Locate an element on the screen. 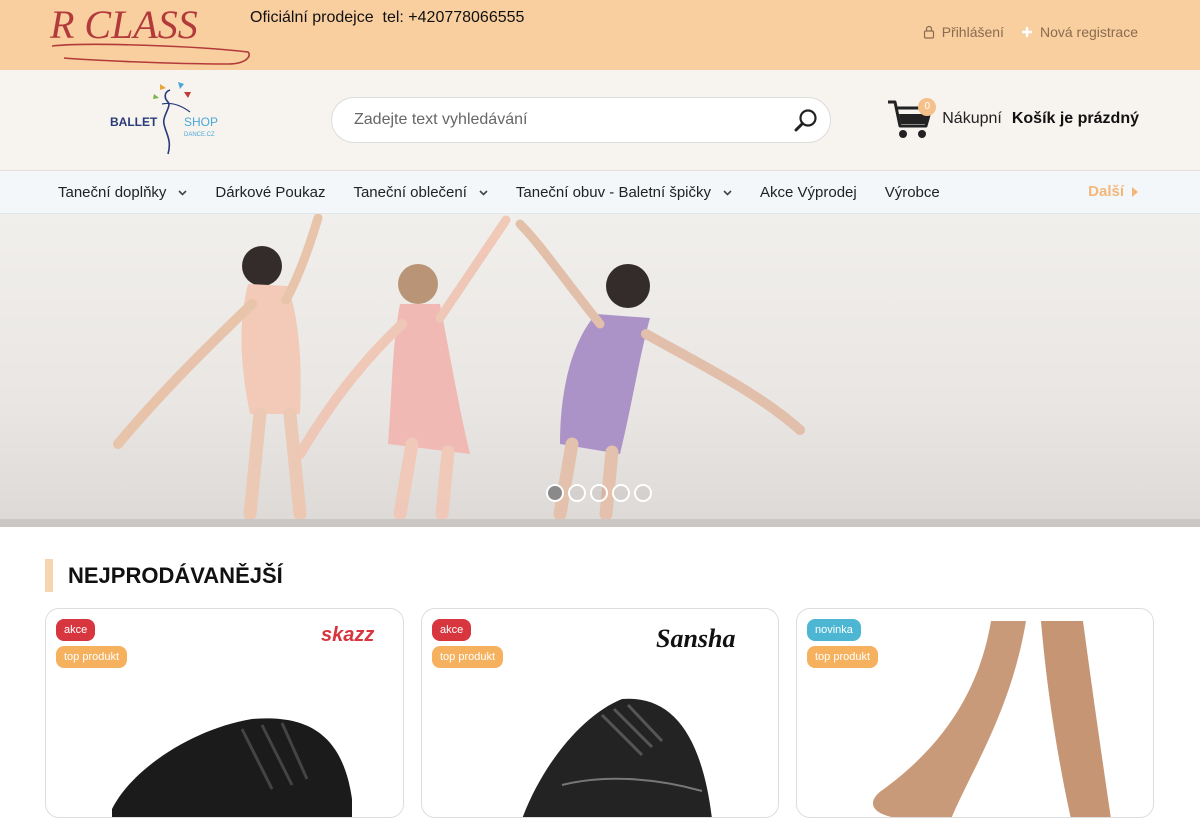  section-title-bestsellers: NEJPRODÁVANĚJŠÍ is located at coordinates (164, 575).